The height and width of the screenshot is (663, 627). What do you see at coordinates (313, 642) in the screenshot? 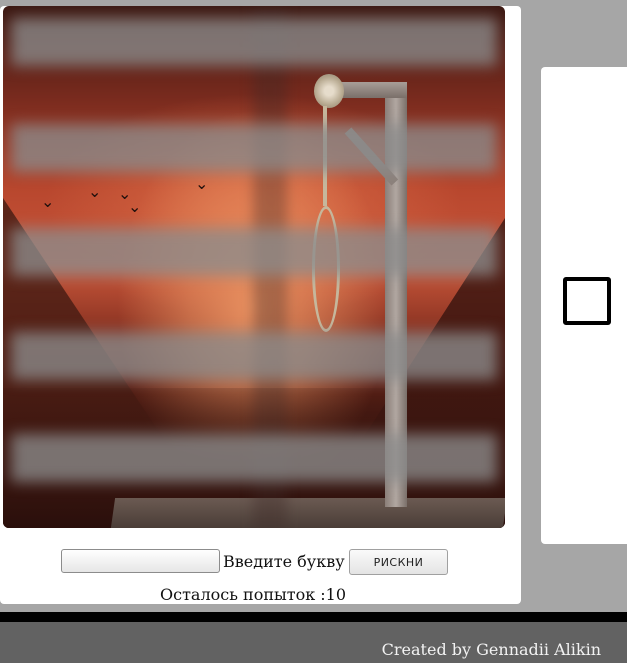
I see `footer: Created by Gennadii Alikin` at bounding box center [313, 642].